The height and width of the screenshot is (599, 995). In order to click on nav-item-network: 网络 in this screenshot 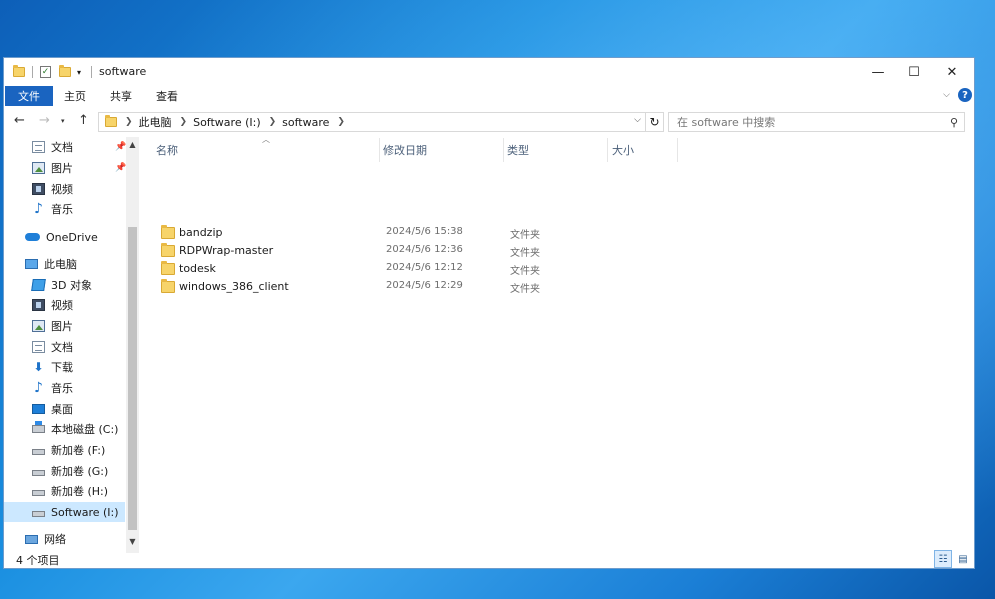, I will do `click(64, 539)`.